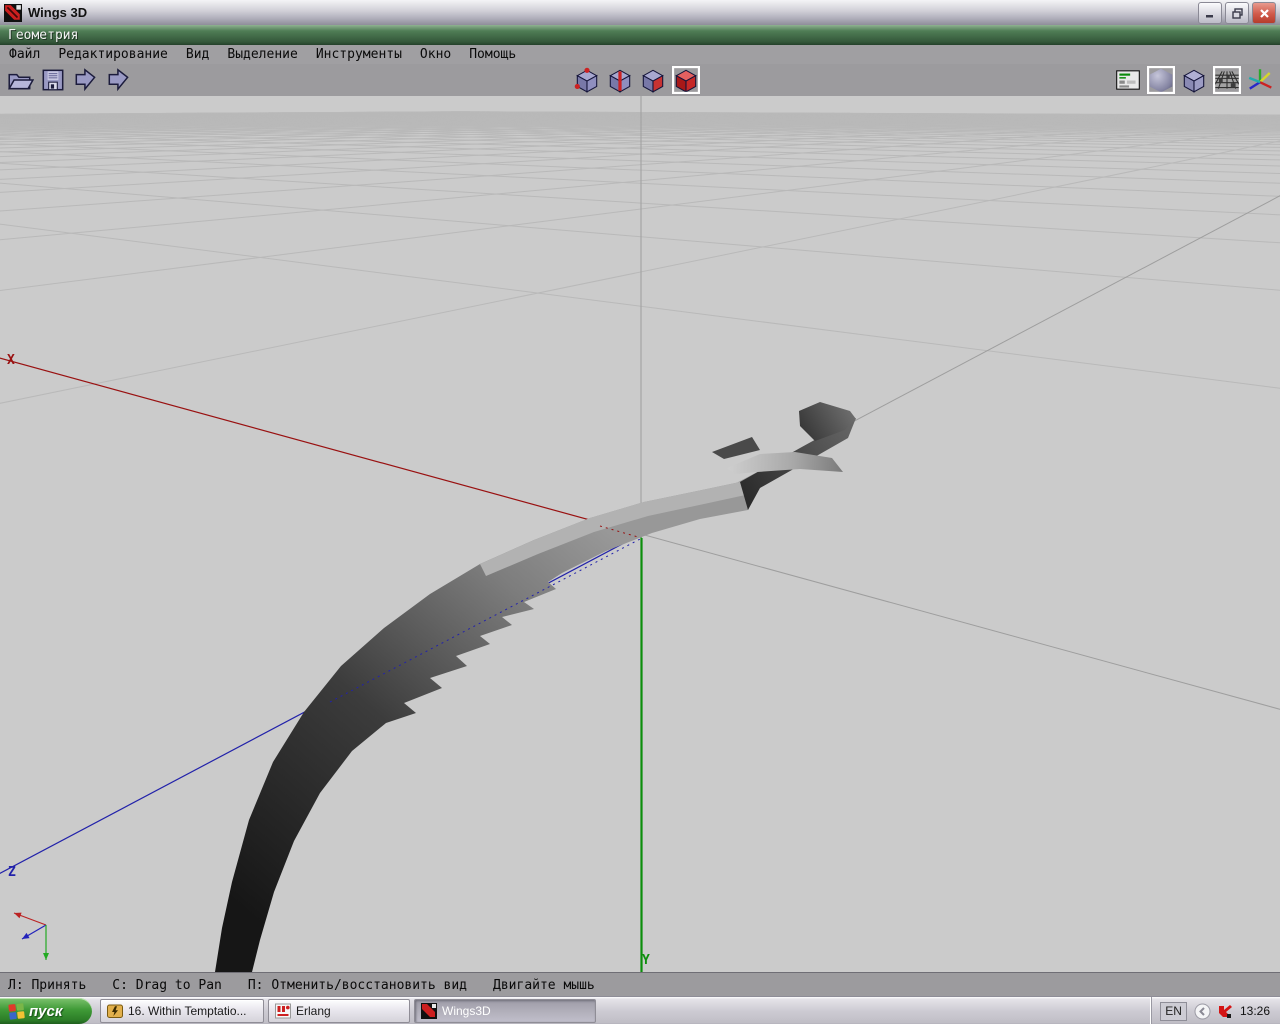  I want to click on open-icon, so click(20, 81).